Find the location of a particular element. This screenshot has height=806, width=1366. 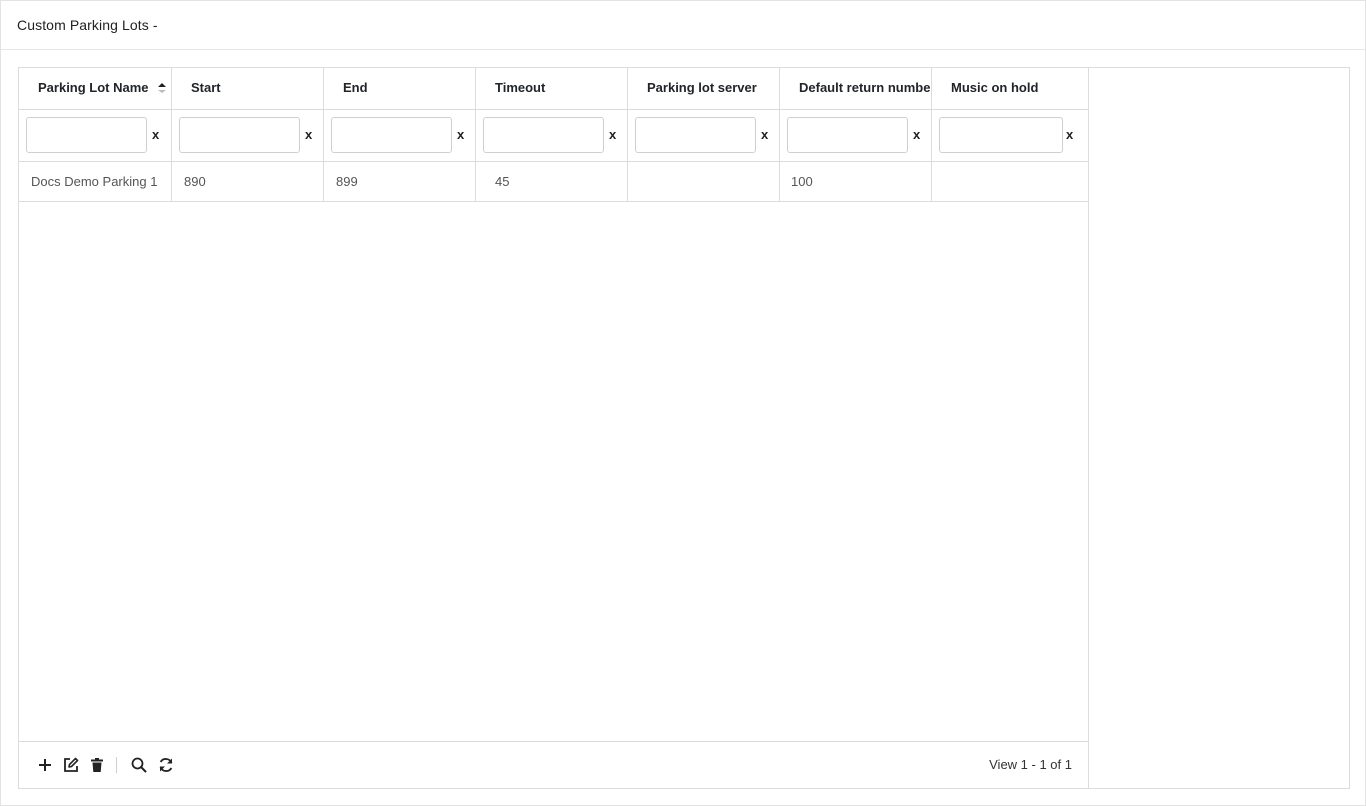

table-row: Docs Demo Parking 1 890 899 45 100 is located at coordinates (553, 182).